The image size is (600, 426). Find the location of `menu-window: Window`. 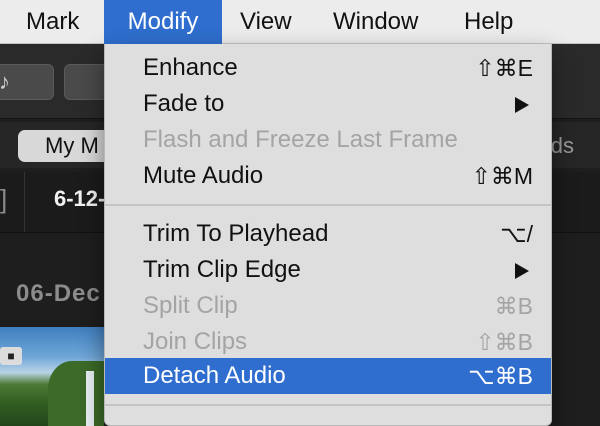

menu-window: Window is located at coordinates (375, 22).